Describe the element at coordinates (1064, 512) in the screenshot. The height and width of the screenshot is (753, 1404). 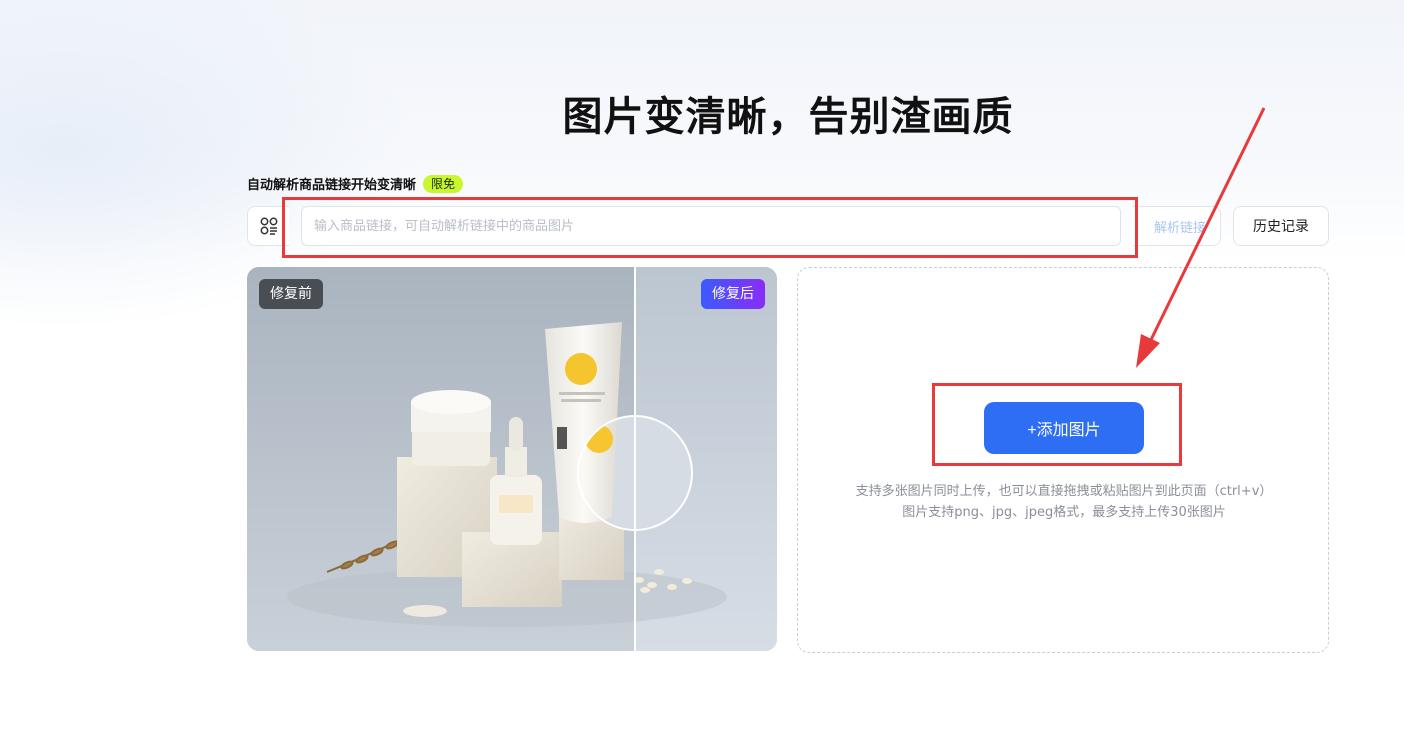
I see `upload-hint-line2: 图片支持png、jpg、jpeg格式，最多支持上传30张图片` at that location.